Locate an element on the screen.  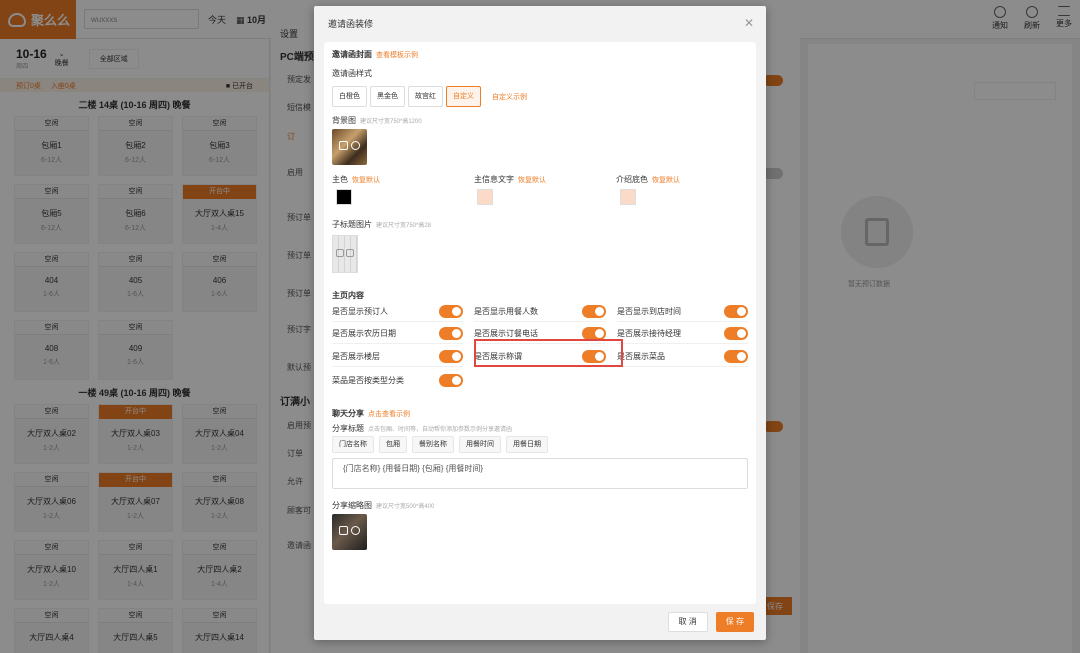
style-white-orange: 白橙色 is located at coordinates (349, 96).